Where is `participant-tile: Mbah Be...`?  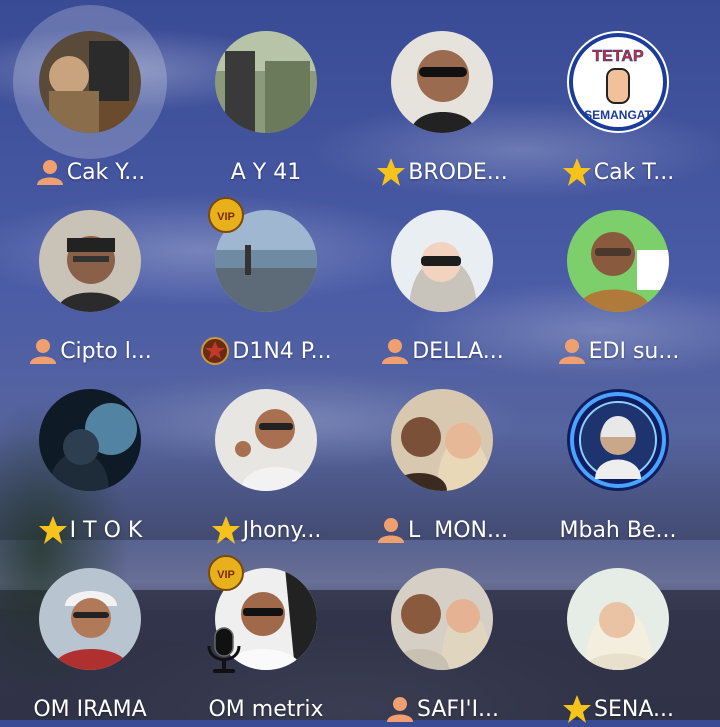 participant-tile: Mbah Be... is located at coordinates (618, 450).